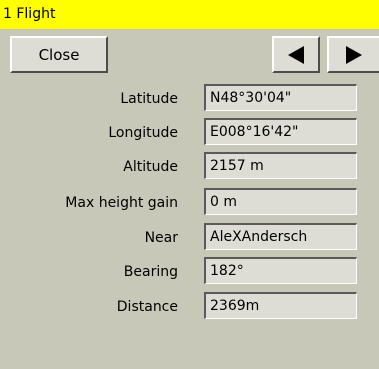 This screenshot has width=379, height=369. Describe the element at coordinates (280, 165) in the screenshot. I see `altitude-value: 2157 m` at that location.